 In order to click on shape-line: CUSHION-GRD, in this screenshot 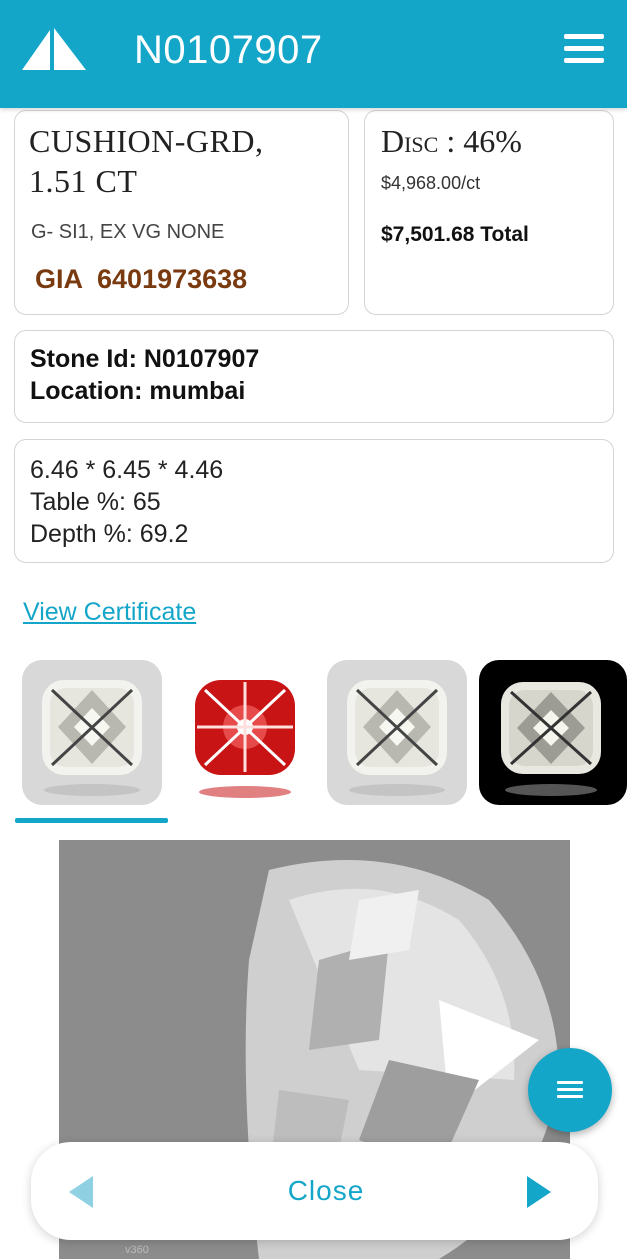, I will do `click(146, 141)`.